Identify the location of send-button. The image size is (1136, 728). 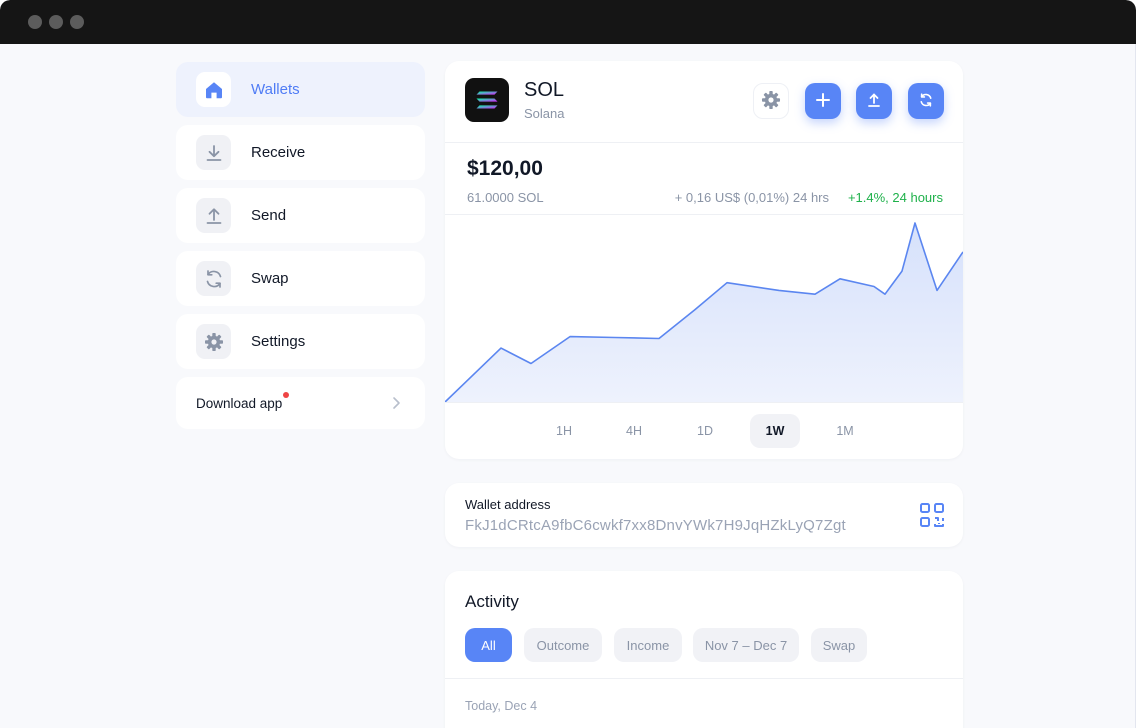
(874, 101).